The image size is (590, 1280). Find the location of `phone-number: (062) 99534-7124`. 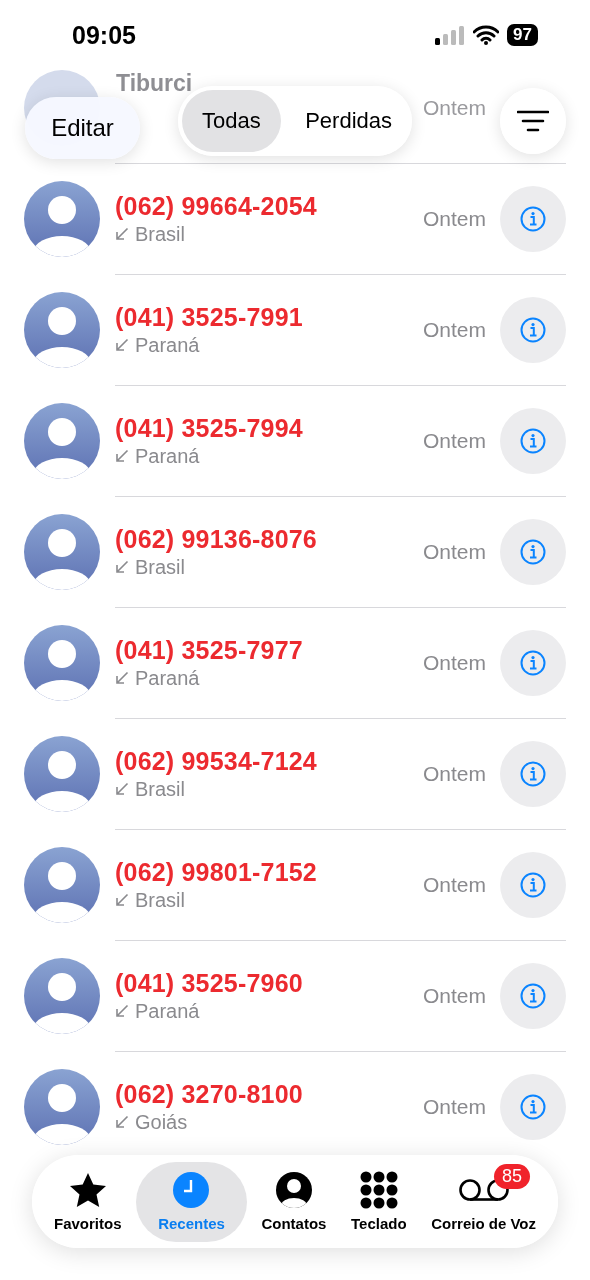

phone-number: (062) 99534-7124 is located at coordinates (216, 761).